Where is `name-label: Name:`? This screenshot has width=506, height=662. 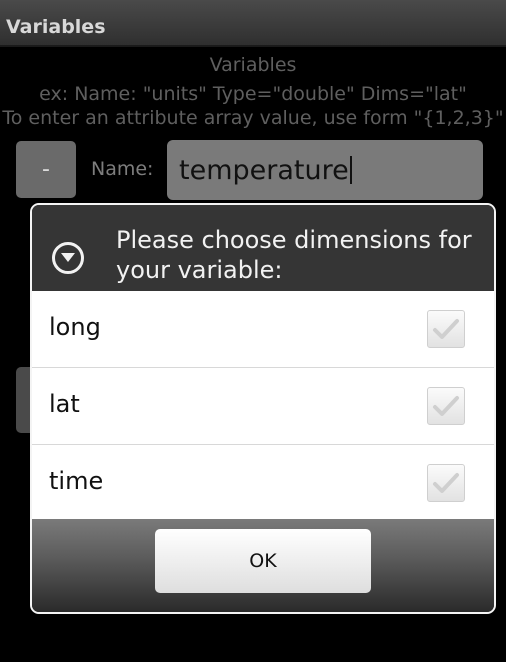 name-label: Name: is located at coordinates (122, 169).